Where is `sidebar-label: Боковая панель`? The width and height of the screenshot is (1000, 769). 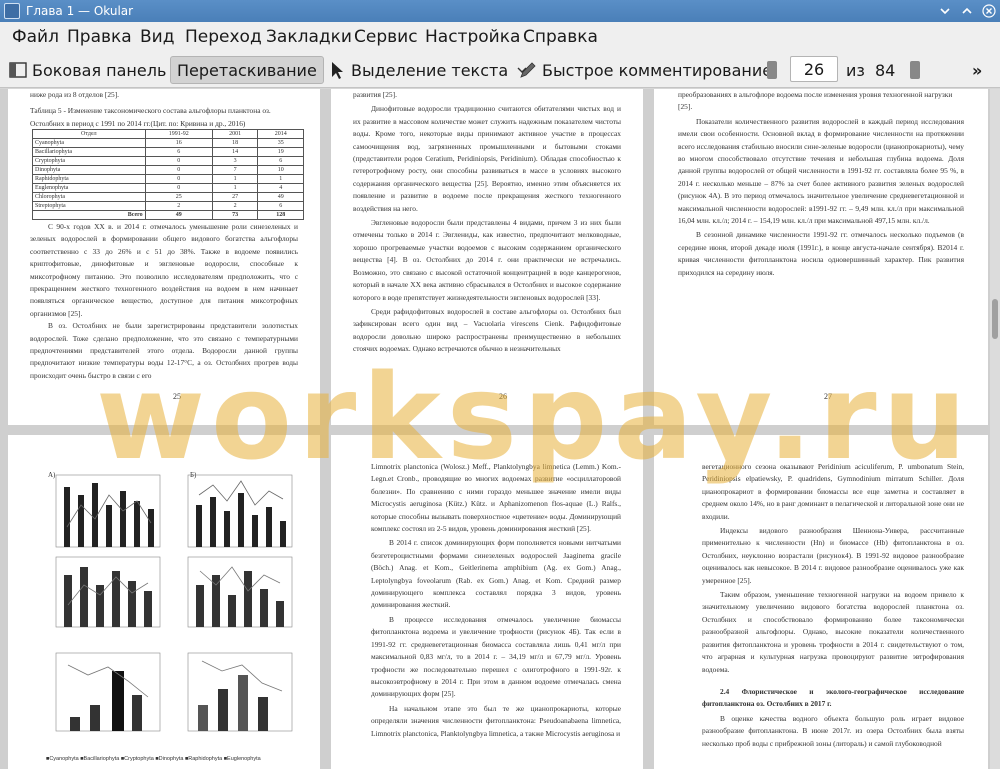 sidebar-label: Боковая панель is located at coordinates (99, 70).